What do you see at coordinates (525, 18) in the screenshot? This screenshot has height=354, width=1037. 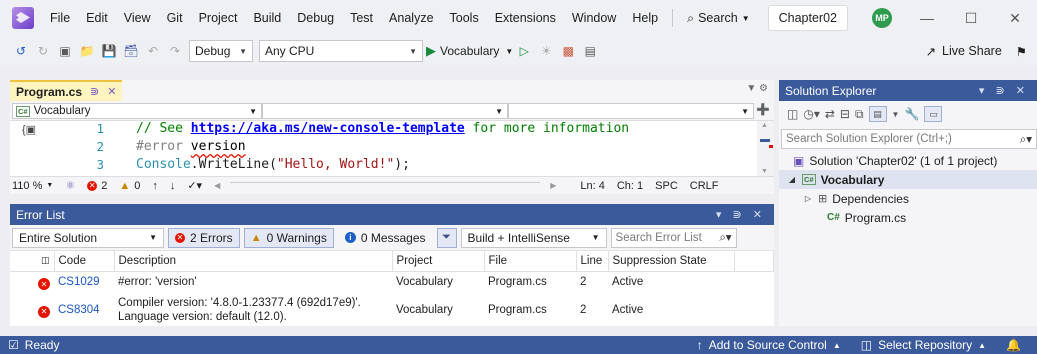 I see `menu-extensions: Extensions` at bounding box center [525, 18].